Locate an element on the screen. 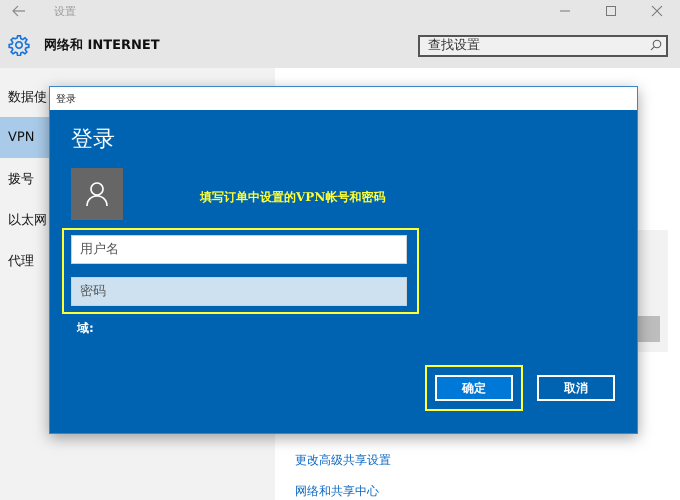 Image resolution: width=680 pixels, height=500 pixels. ok-button: 确定 is located at coordinates (474, 388).